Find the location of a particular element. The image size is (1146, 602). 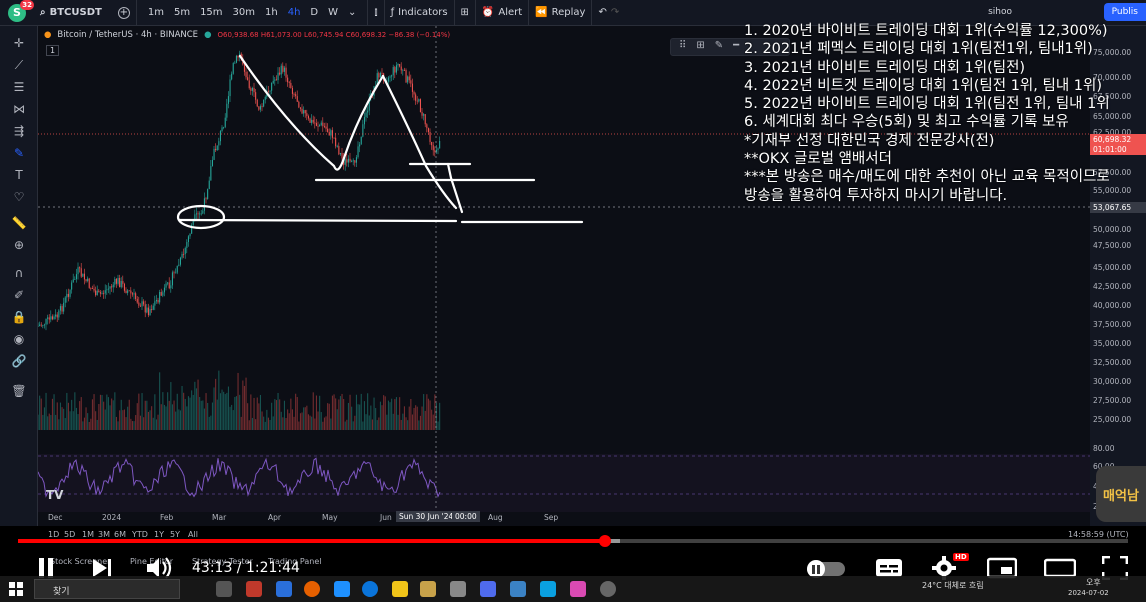

layout-grid-icon: ⊞ is located at coordinates (700, 47).